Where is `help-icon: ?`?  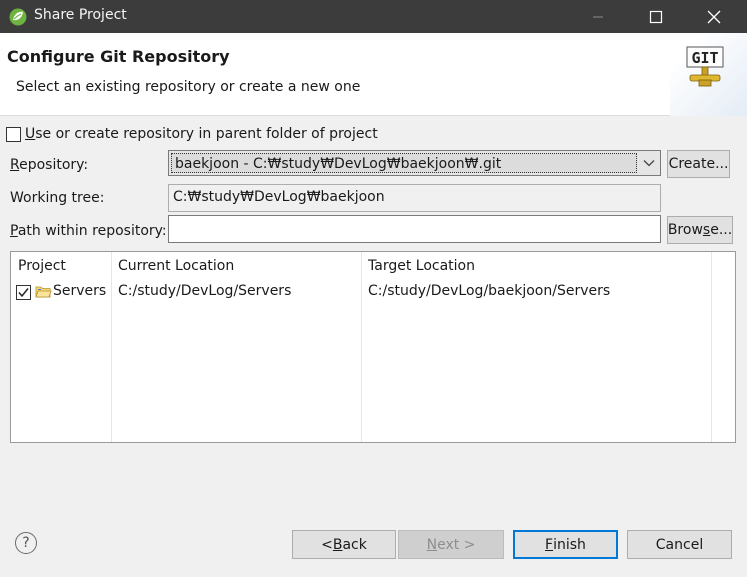
help-icon: ? is located at coordinates (26, 543).